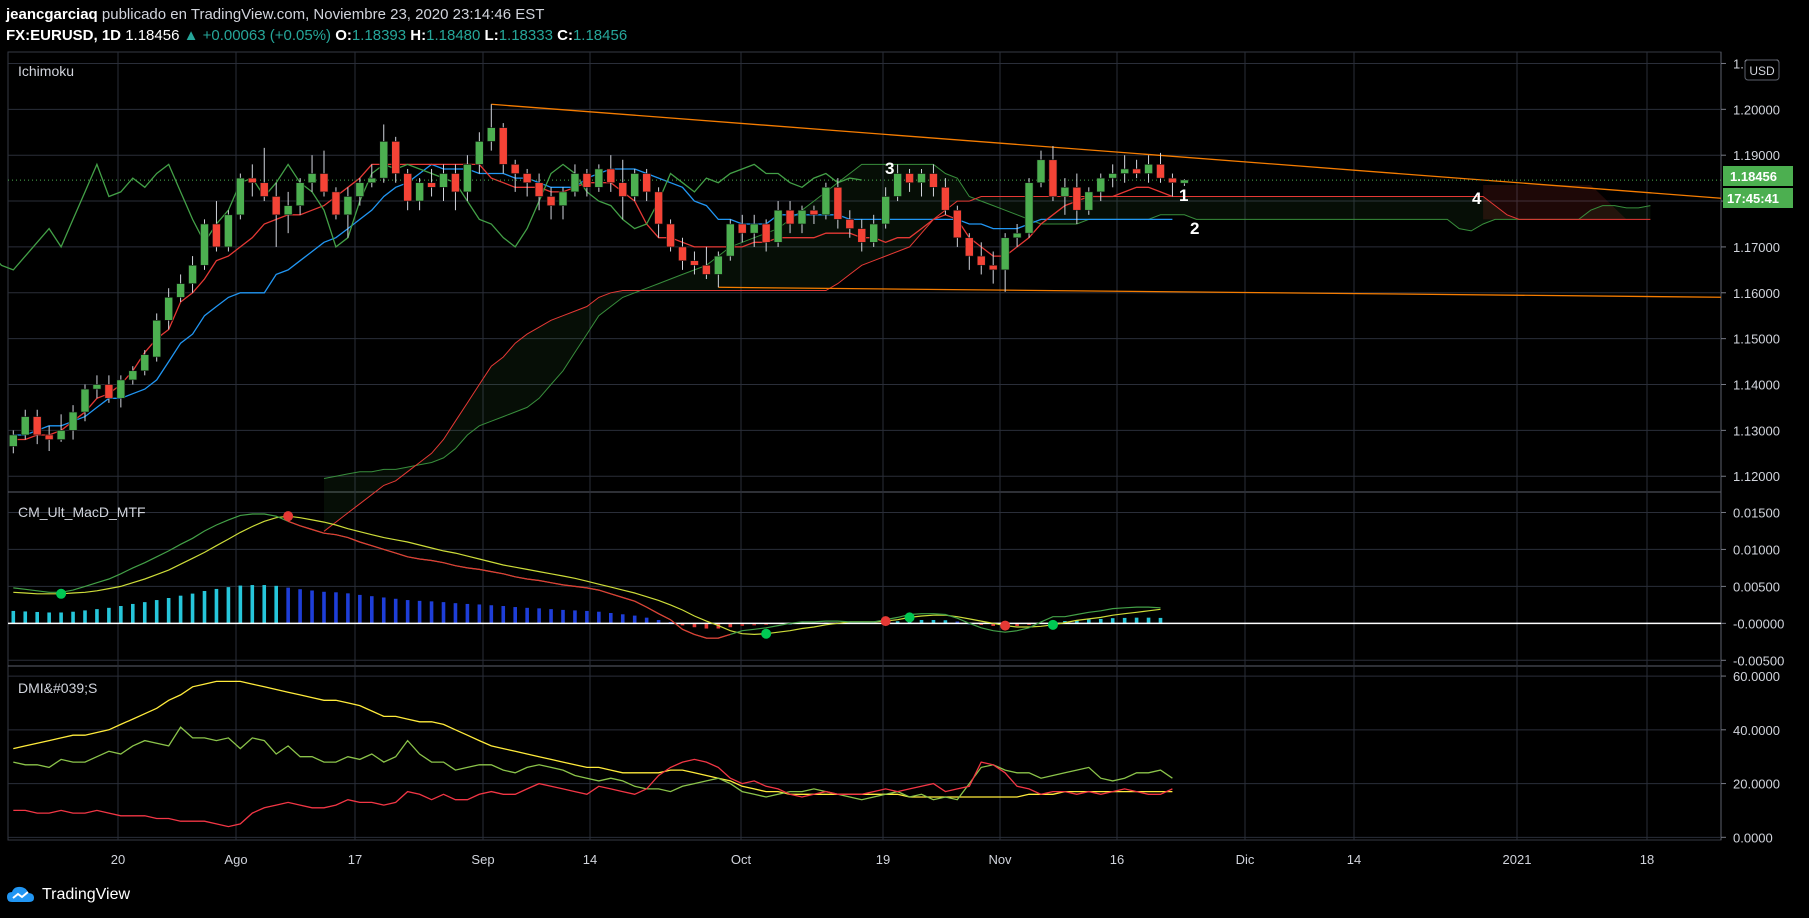  Describe the element at coordinates (1194, 228) in the screenshot. I see `annotation-2: 2` at that location.